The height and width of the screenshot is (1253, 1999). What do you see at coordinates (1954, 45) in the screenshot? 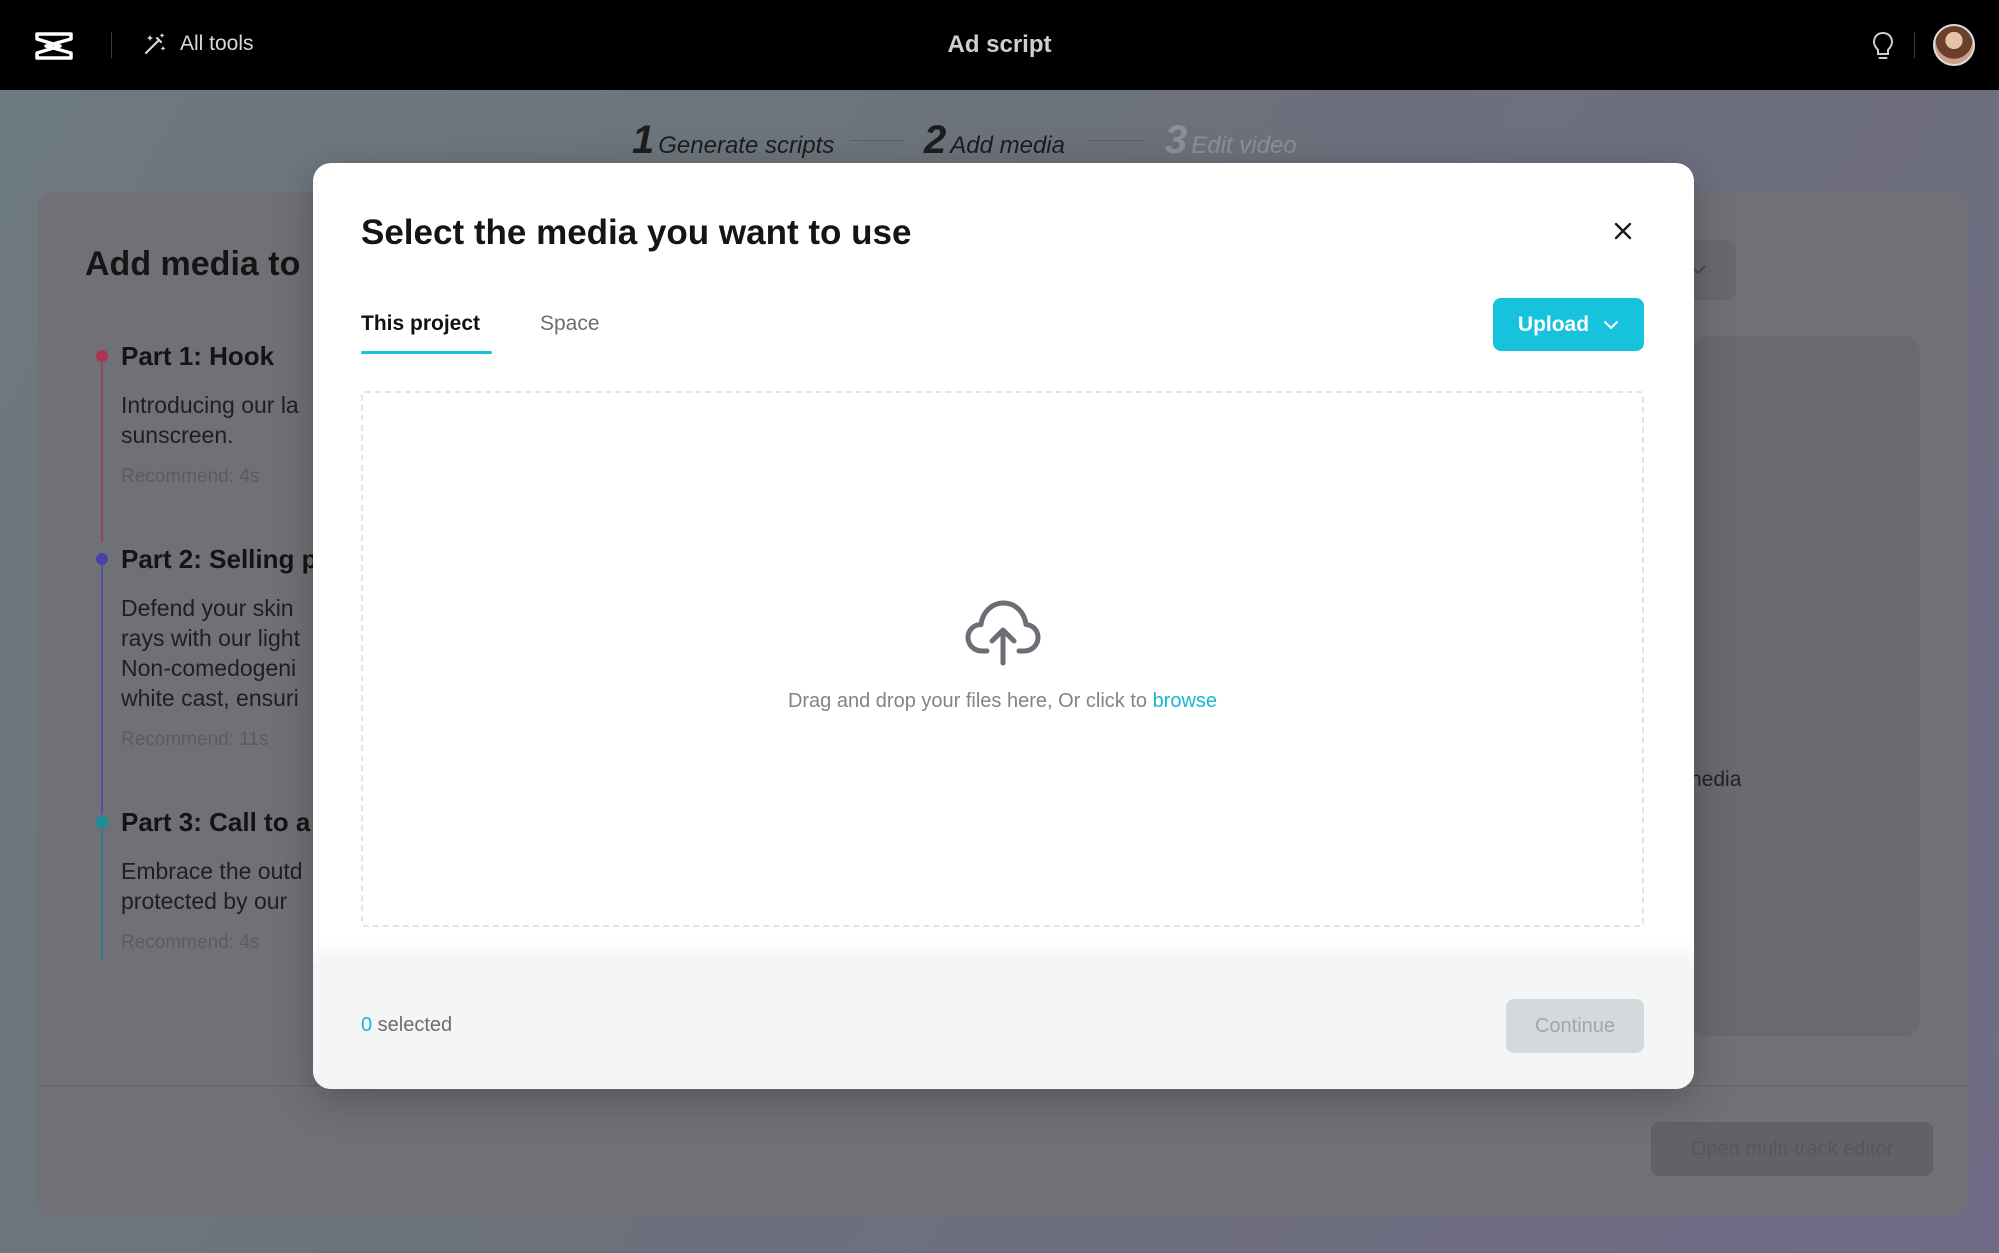
I see `avatar` at bounding box center [1954, 45].